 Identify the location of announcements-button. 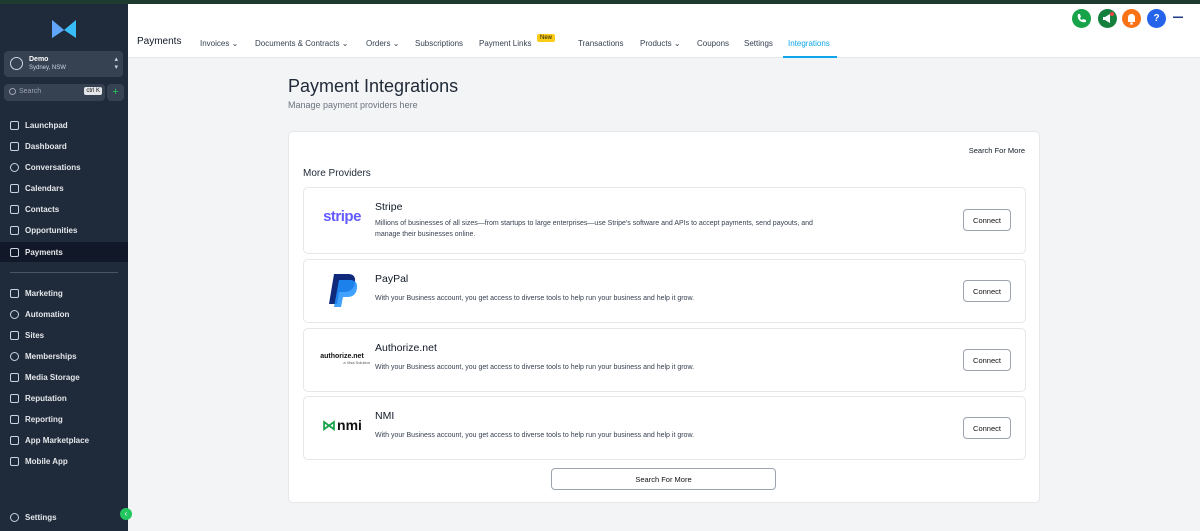
(1107, 18).